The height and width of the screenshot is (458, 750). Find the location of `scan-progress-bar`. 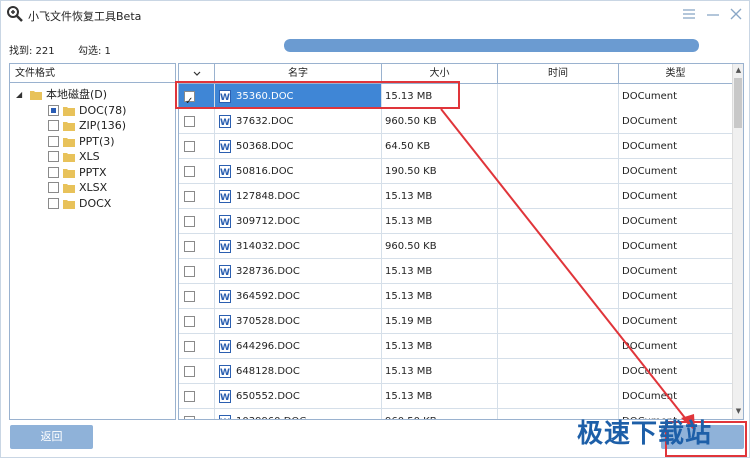

scan-progress-bar is located at coordinates (491, 45).